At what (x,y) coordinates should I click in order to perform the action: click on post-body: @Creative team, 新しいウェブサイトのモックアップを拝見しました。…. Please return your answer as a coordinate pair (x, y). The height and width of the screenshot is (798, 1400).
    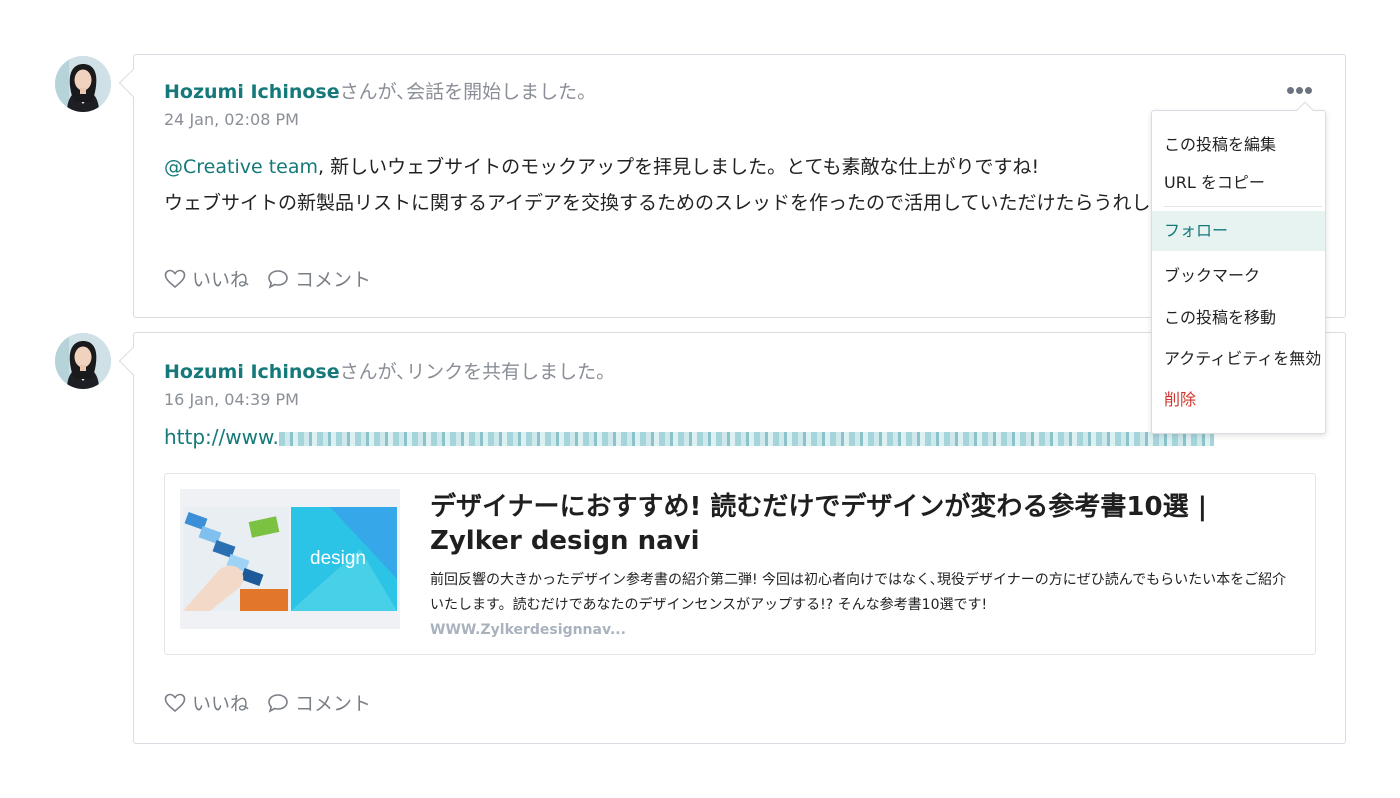
    Looking at the image, I should click on (734, 185).